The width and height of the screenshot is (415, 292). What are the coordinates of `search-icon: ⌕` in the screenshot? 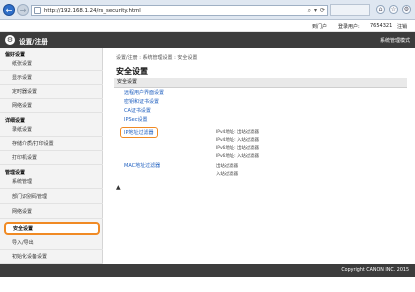 It's located at (309, 11).